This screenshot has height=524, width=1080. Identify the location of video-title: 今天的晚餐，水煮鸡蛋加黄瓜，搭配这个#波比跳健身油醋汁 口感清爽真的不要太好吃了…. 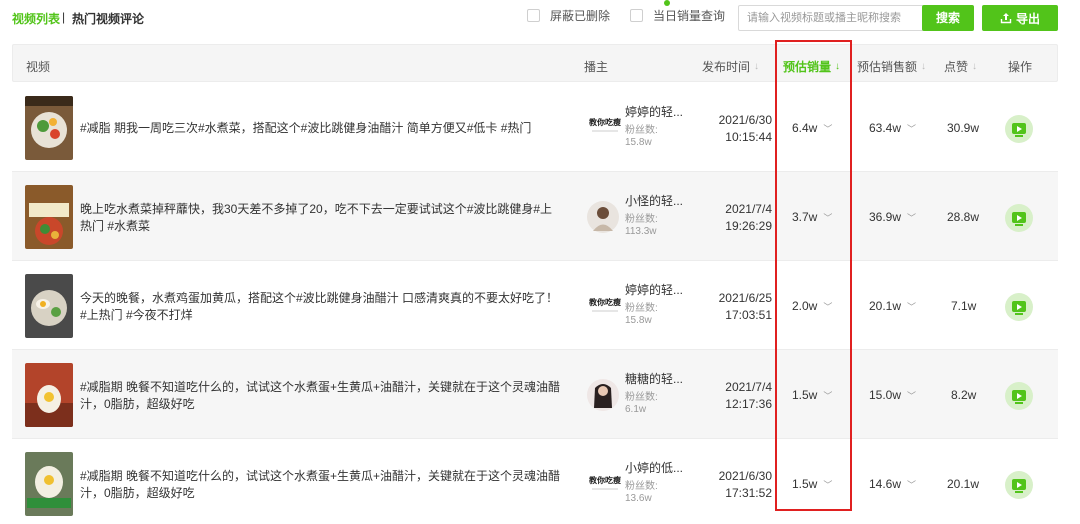
(321, 307).